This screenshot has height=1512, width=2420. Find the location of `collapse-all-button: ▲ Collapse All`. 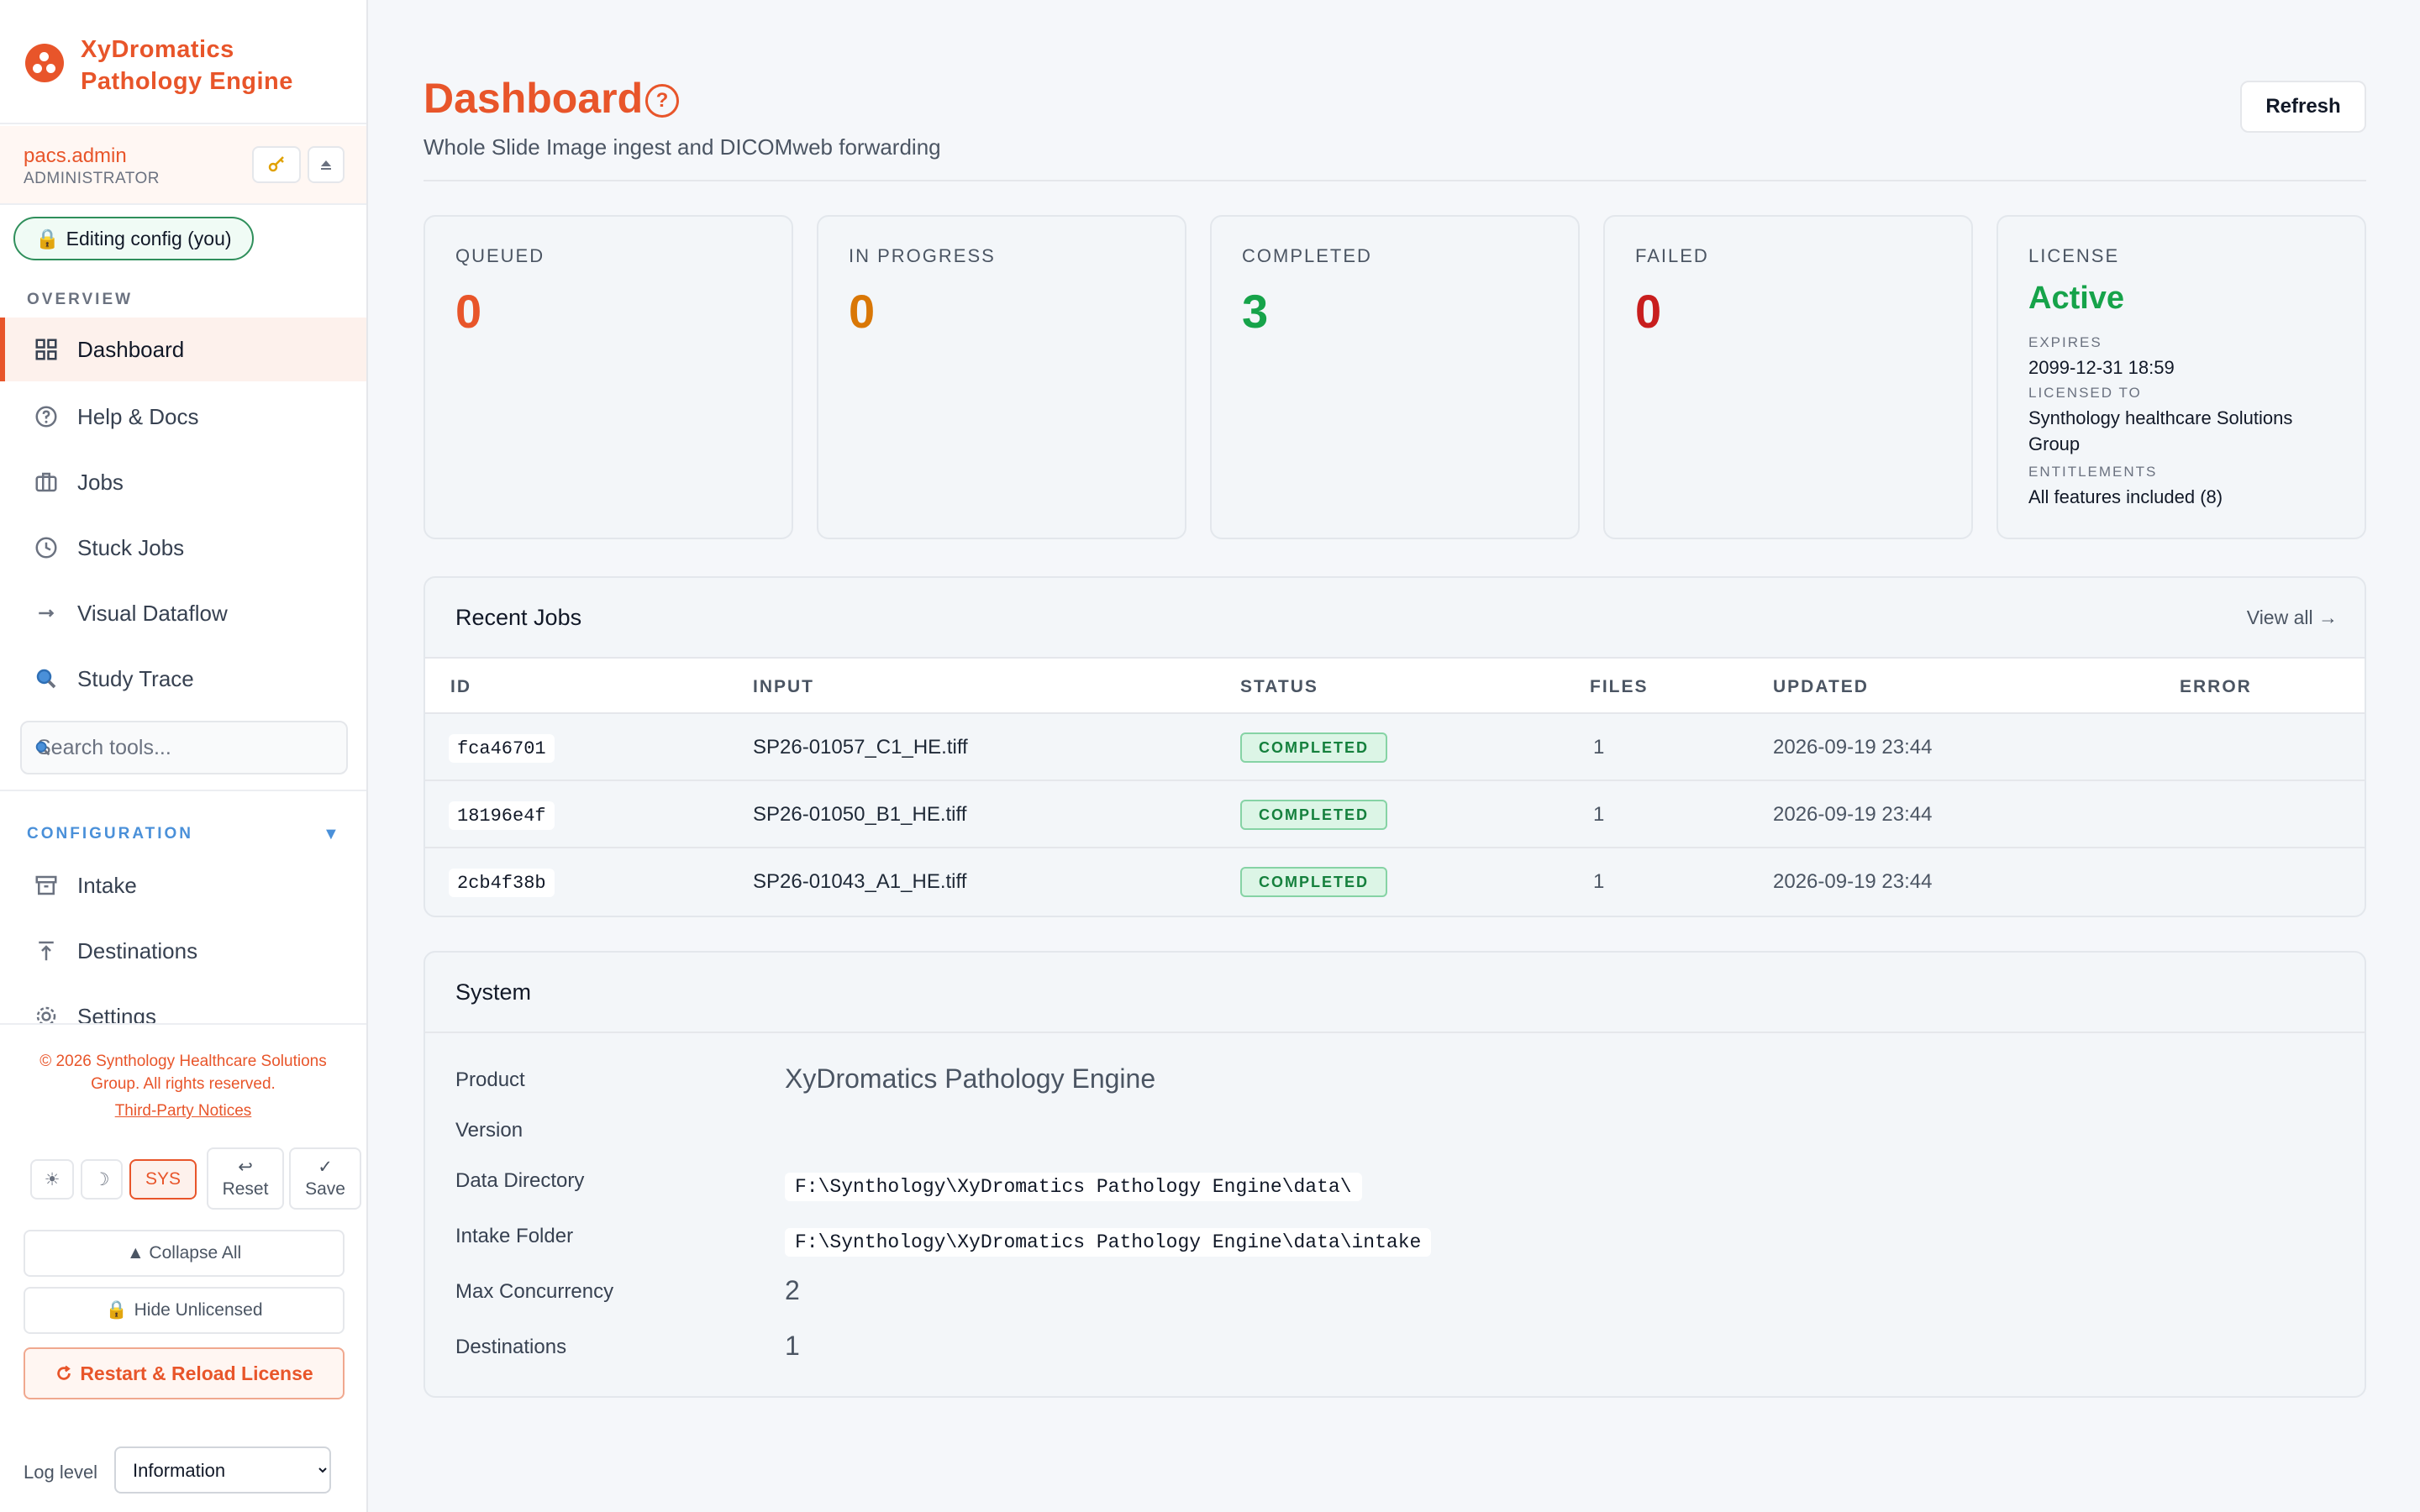

collapse-all-button: ▲ Collapse All is located at coordinates (184, 1253).